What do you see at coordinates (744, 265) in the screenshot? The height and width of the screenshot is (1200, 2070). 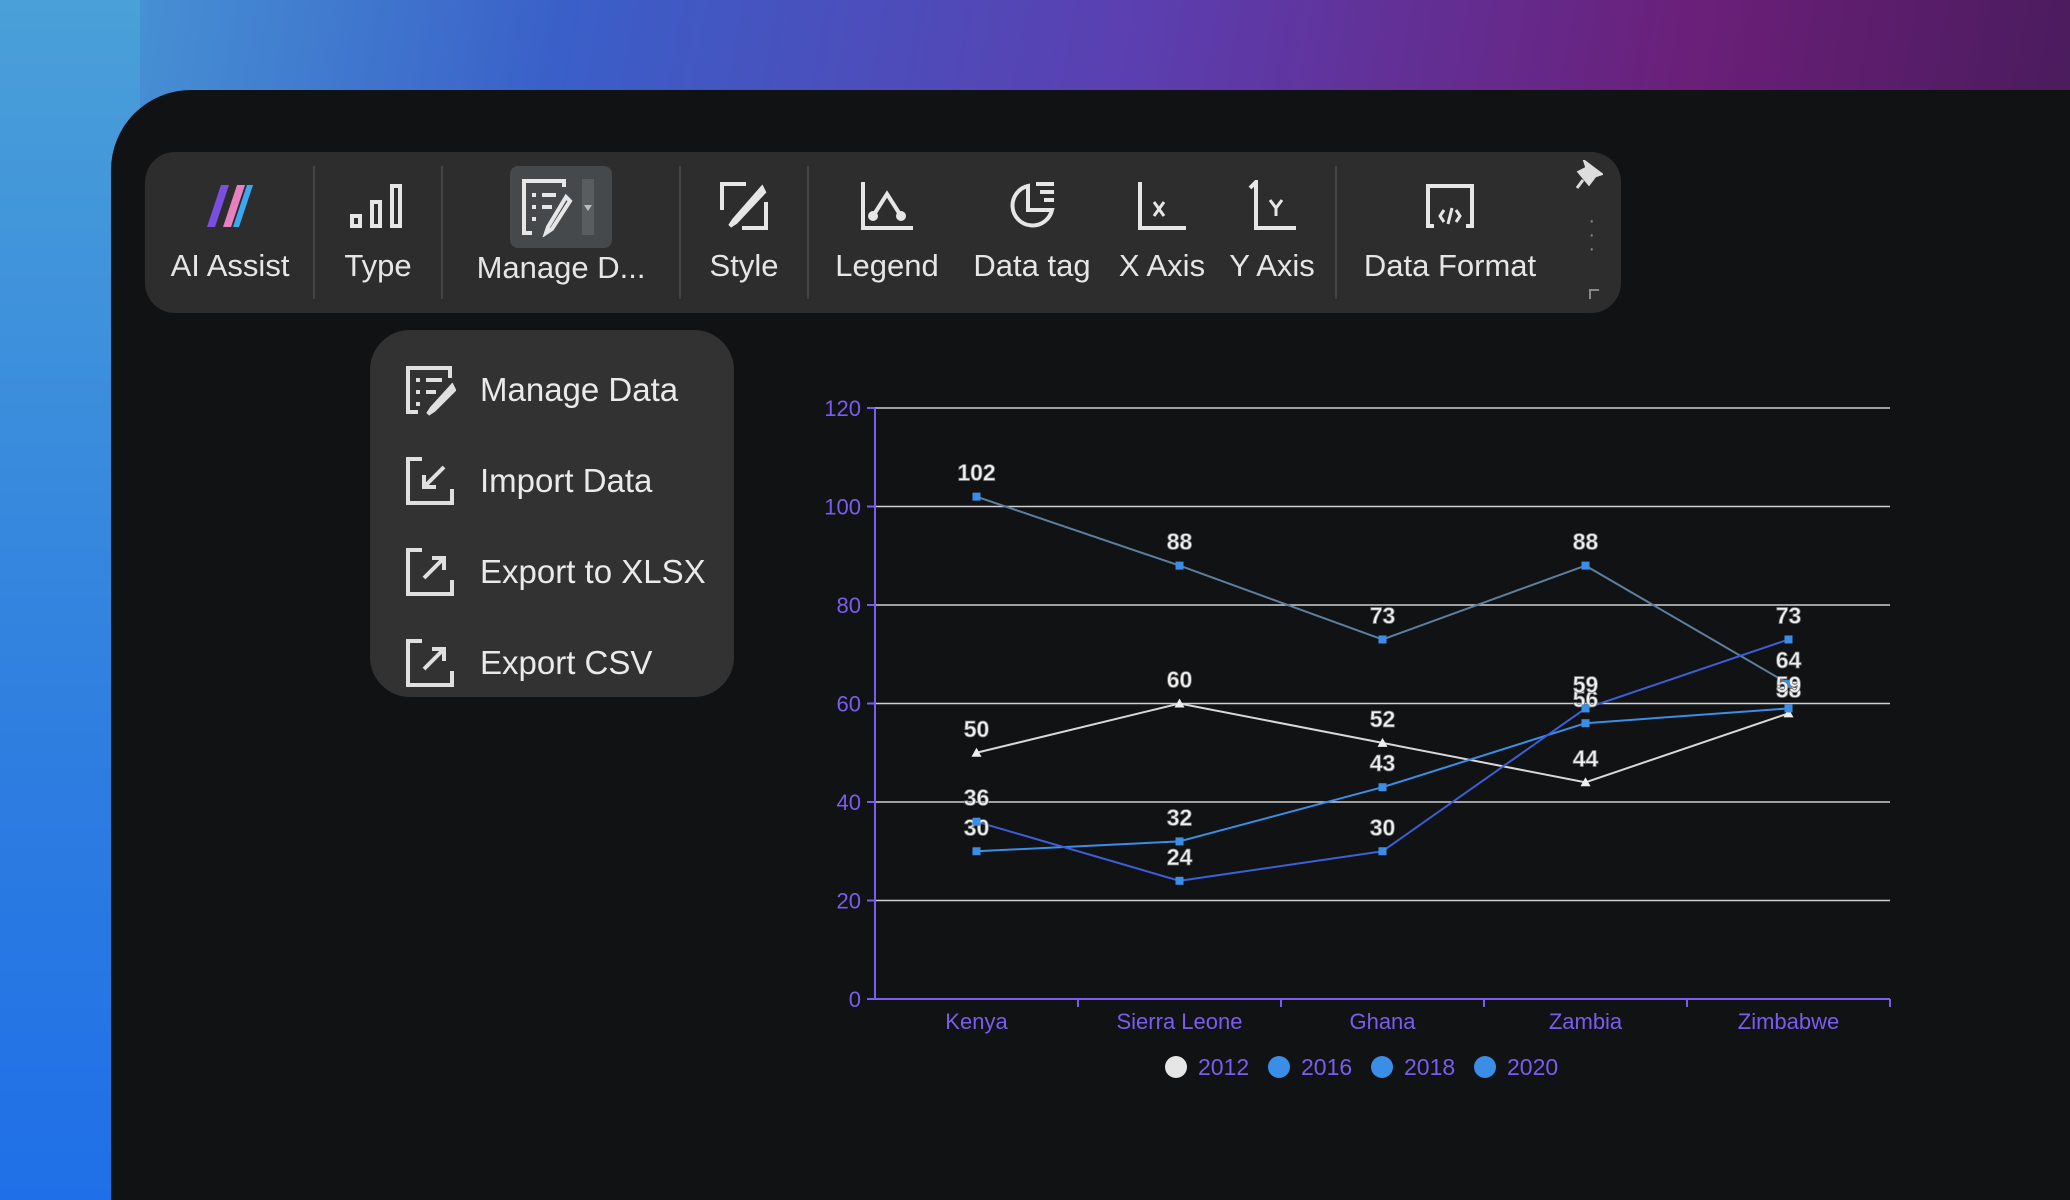 I see `toolbar-label: Style` at bounding box center [744, 265].